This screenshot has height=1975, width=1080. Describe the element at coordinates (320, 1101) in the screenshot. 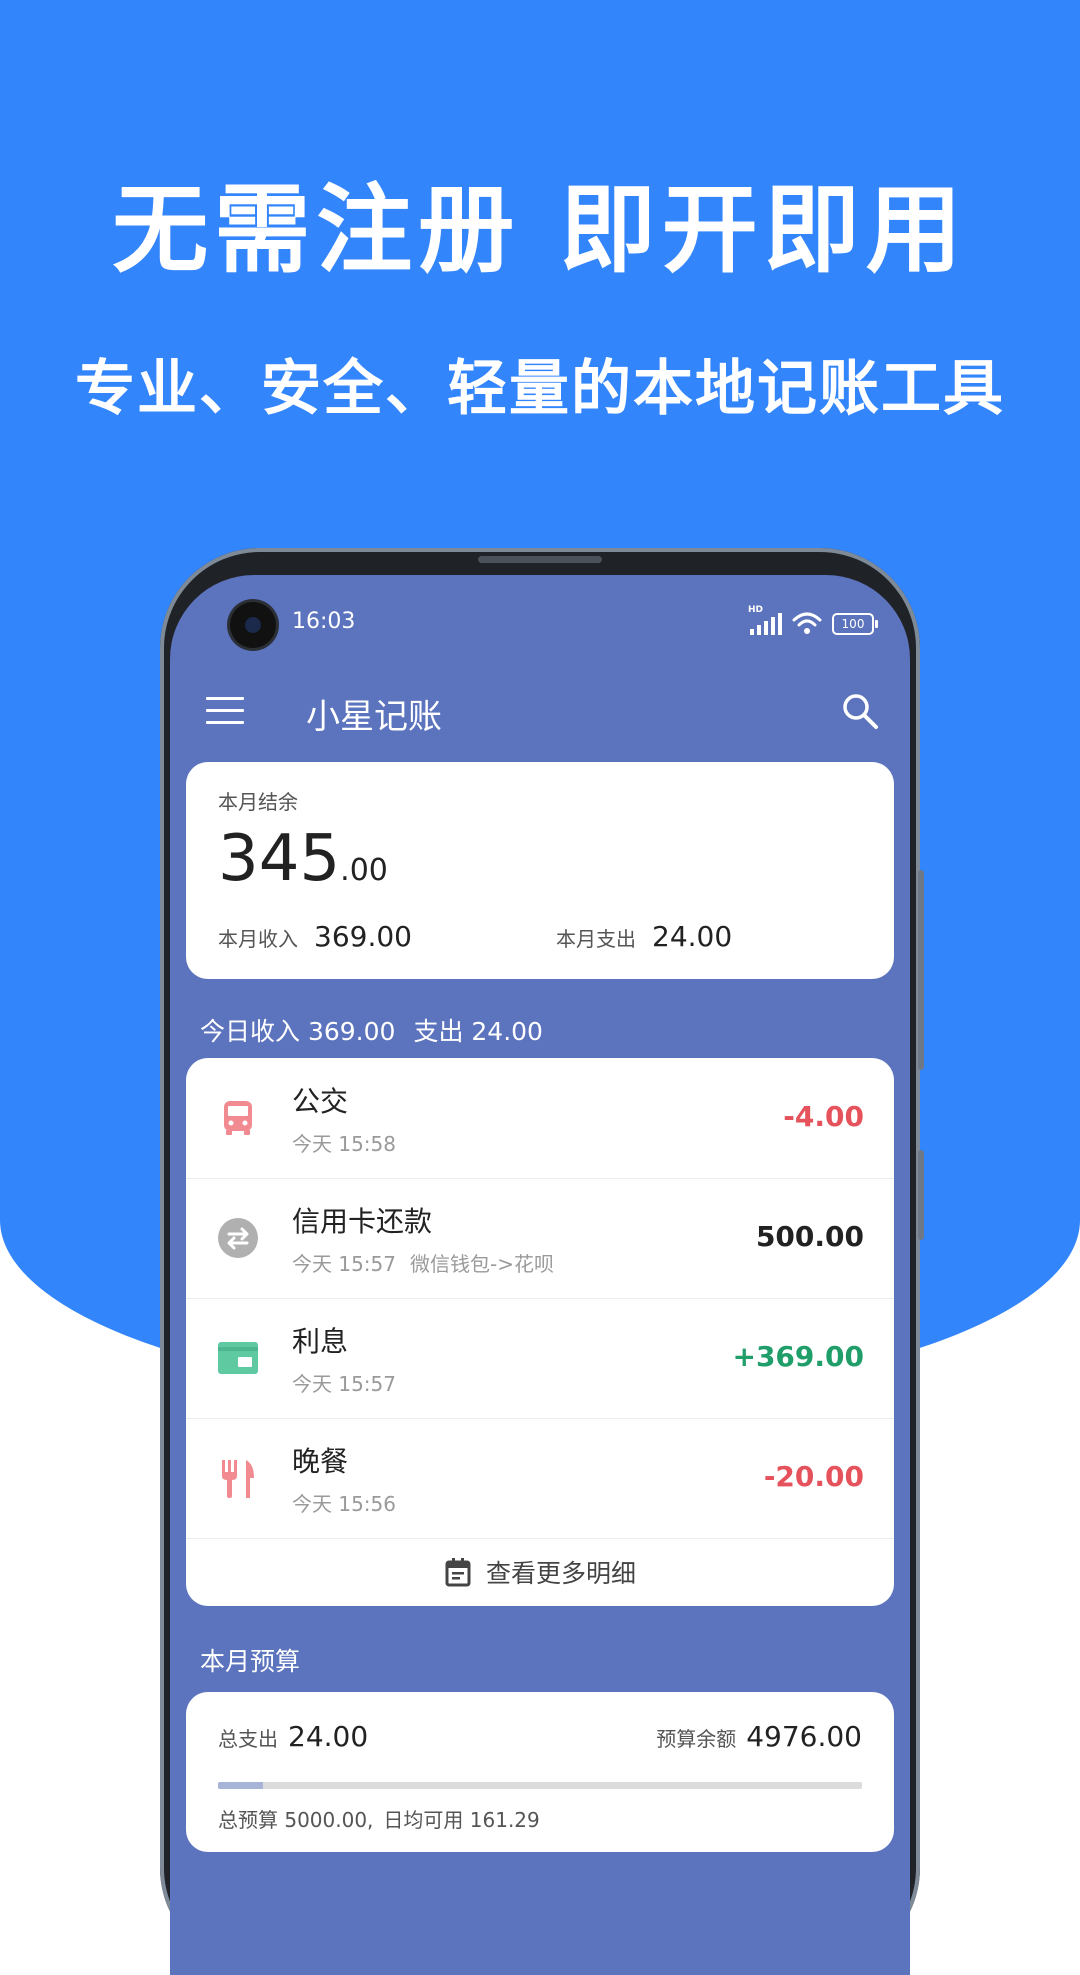

I see `transaction-name: 公交` at that location.